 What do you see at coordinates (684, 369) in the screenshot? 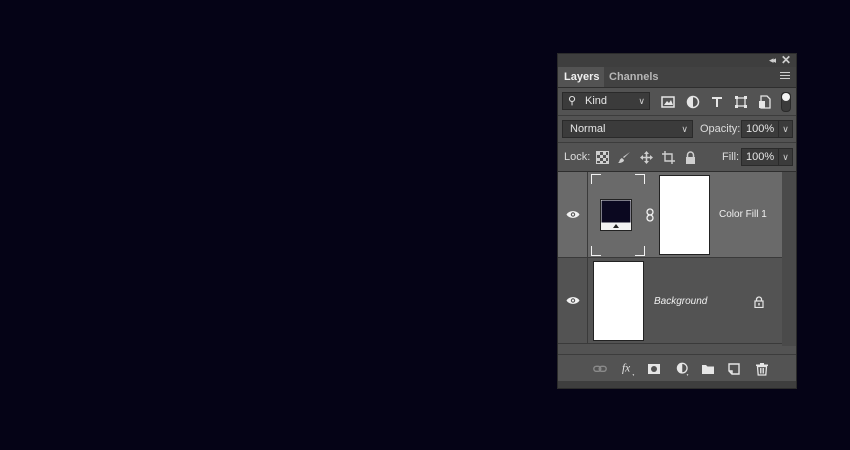
I see `new-adjustment-icon` at bounding box center [684, 369].